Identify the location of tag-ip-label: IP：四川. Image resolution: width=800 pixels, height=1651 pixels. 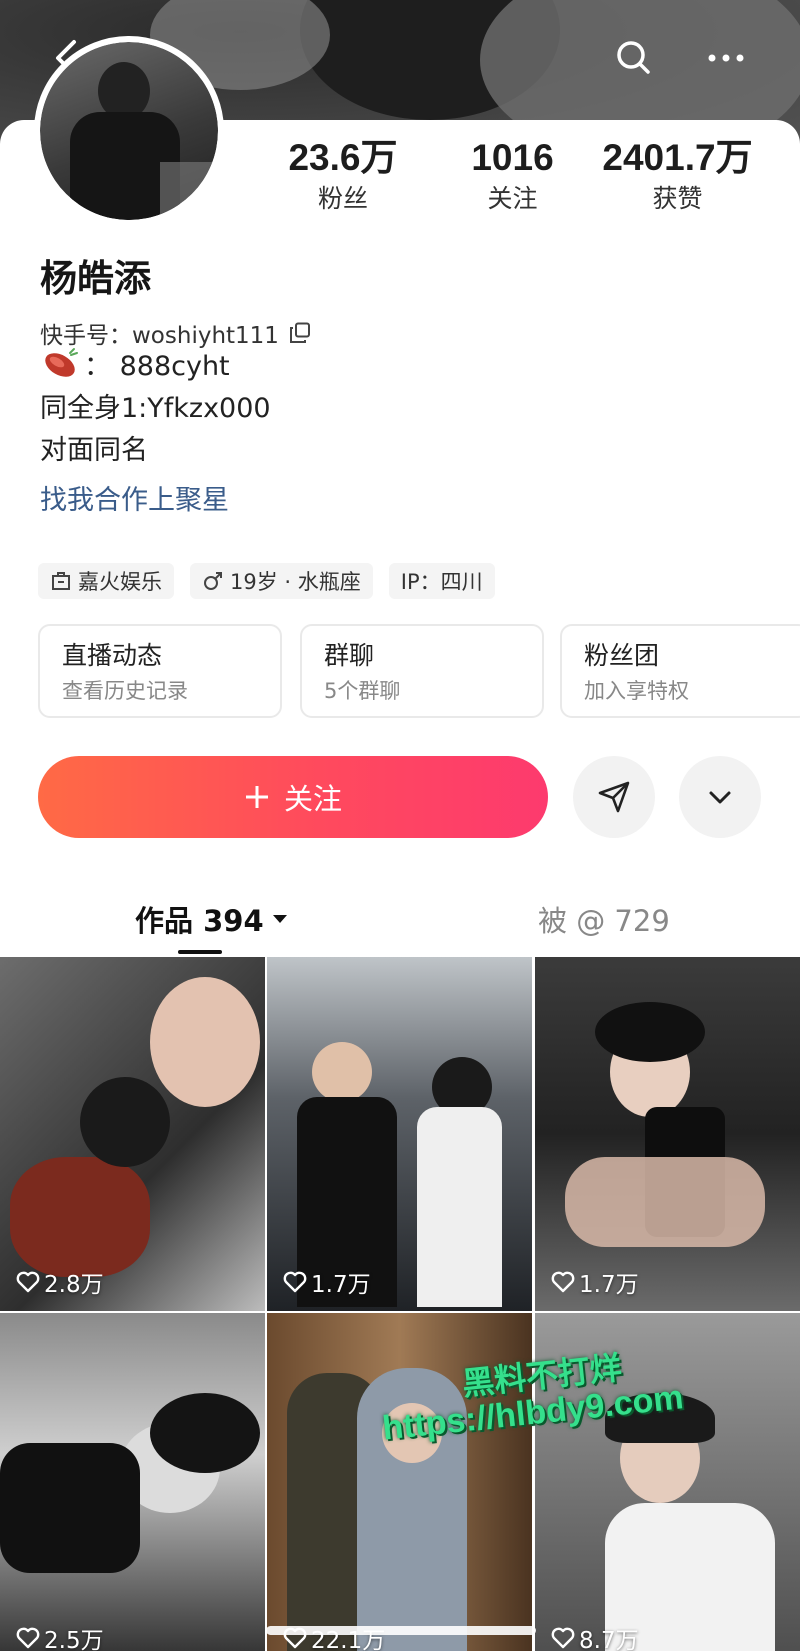
(441, 582).